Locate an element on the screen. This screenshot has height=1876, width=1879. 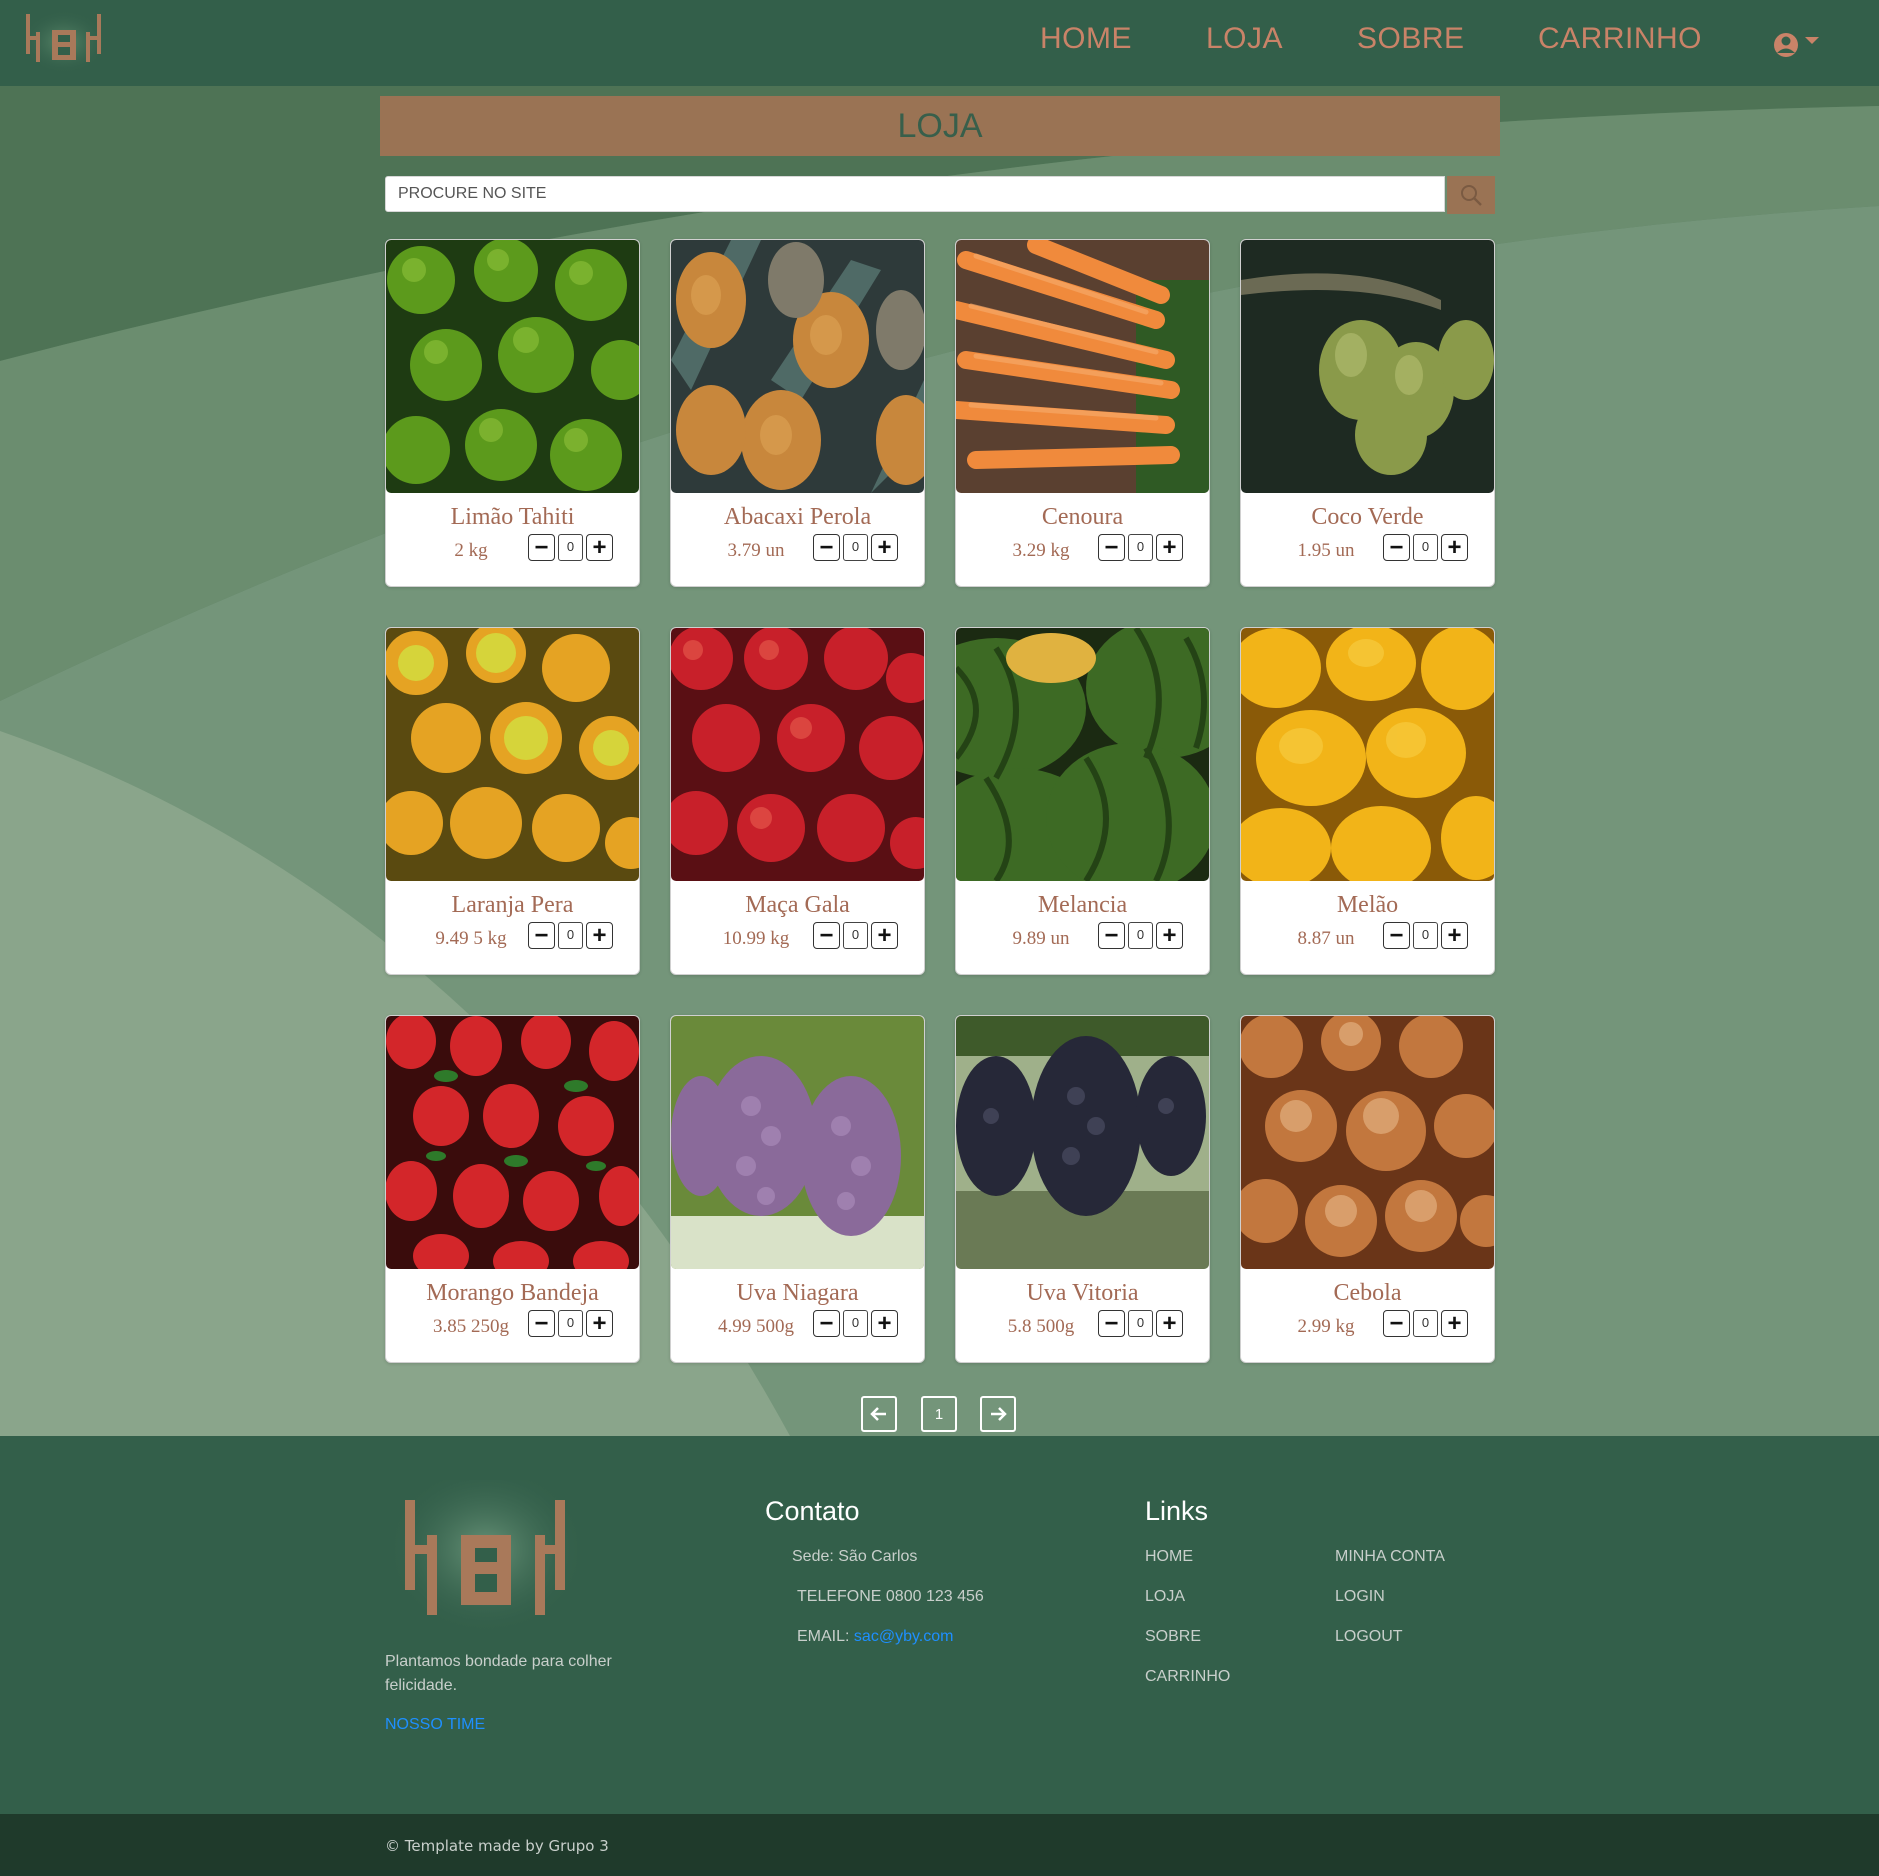
product-image-watermelons is located at coordinates (1082, 754).